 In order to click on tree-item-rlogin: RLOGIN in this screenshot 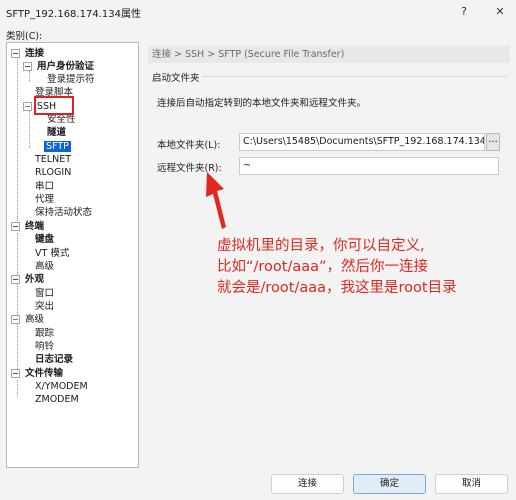, I will do `click(53, 173)`.